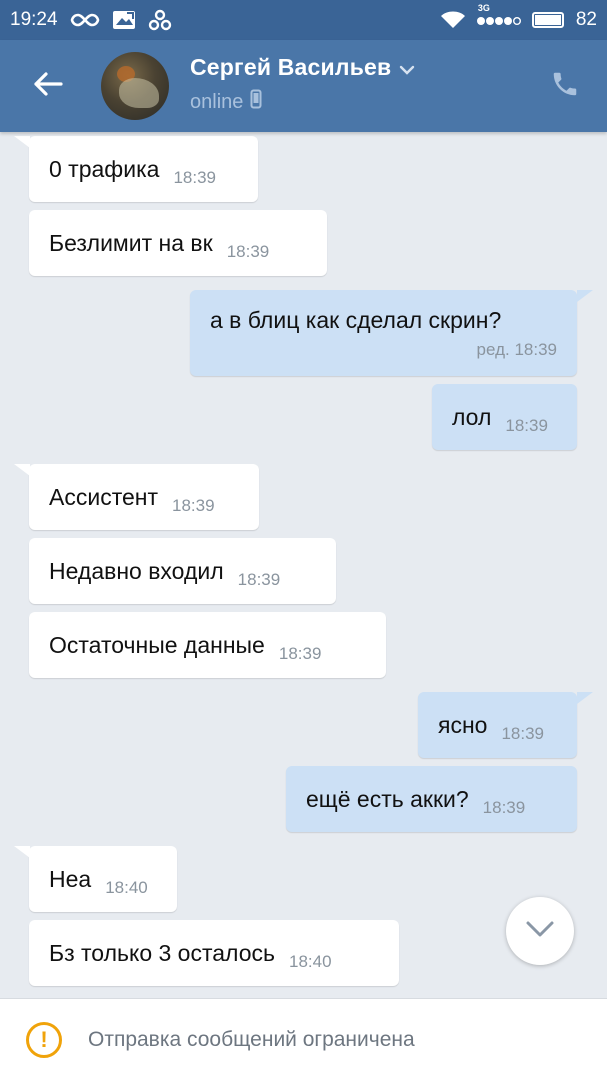  I want to click on message-incoming: Недавно входил 18:39, so click(182, 571).